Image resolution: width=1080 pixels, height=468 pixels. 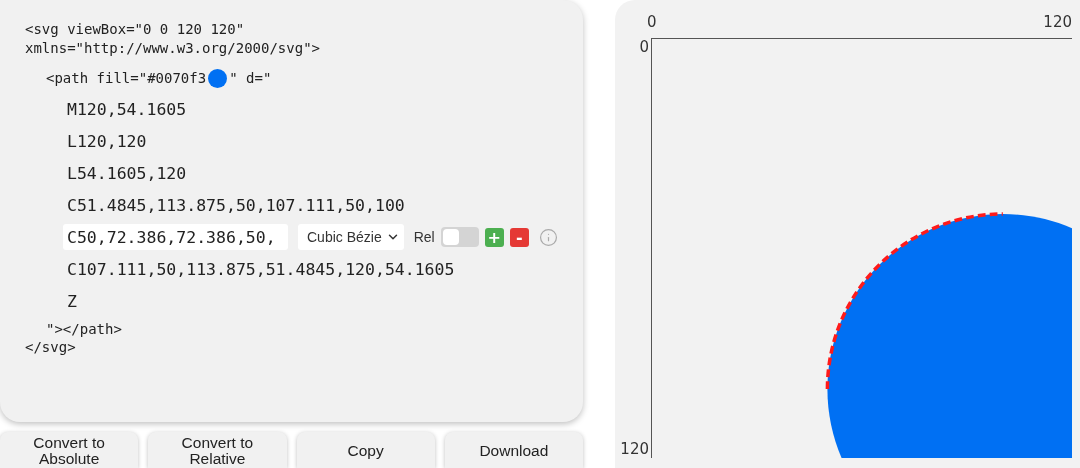 I want to click on remove-button: -, so click(x=519, y=237).